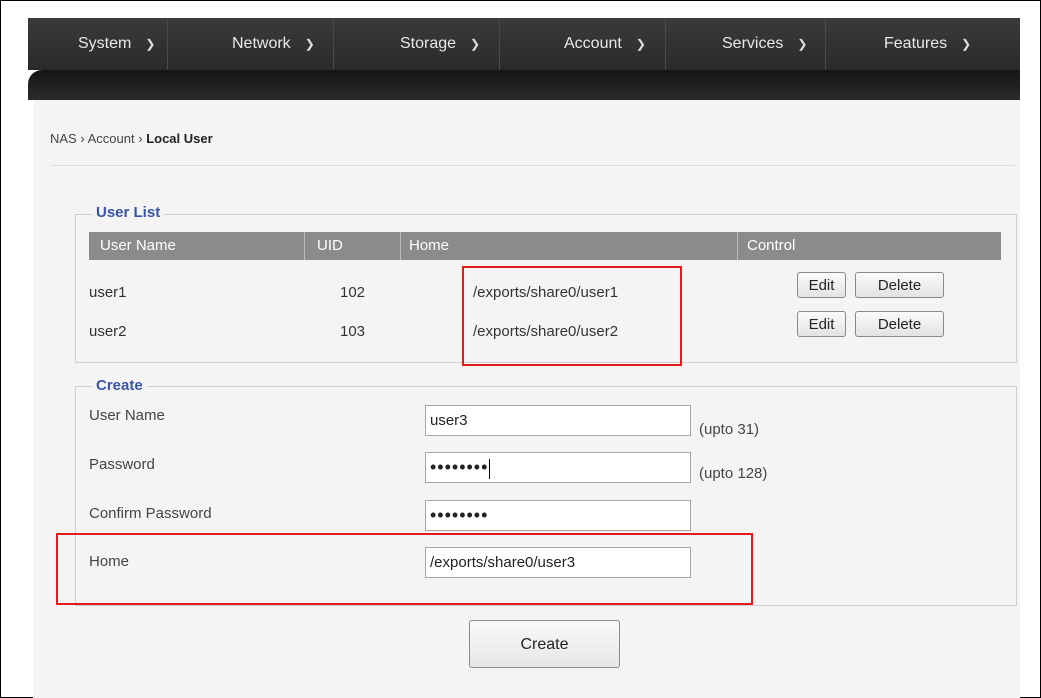 The height and width of the screenshot is (698, 1041). I want to click on create-button: Create, so click(544, 644).